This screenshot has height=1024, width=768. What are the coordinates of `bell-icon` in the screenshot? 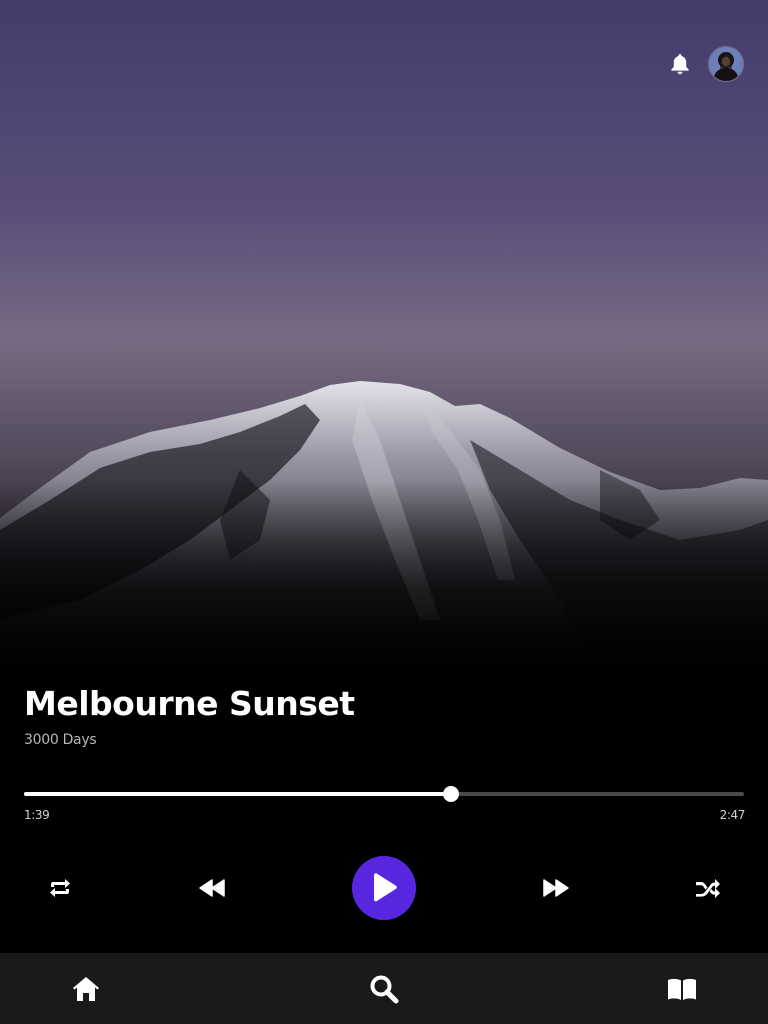 It's located at (680, 64).